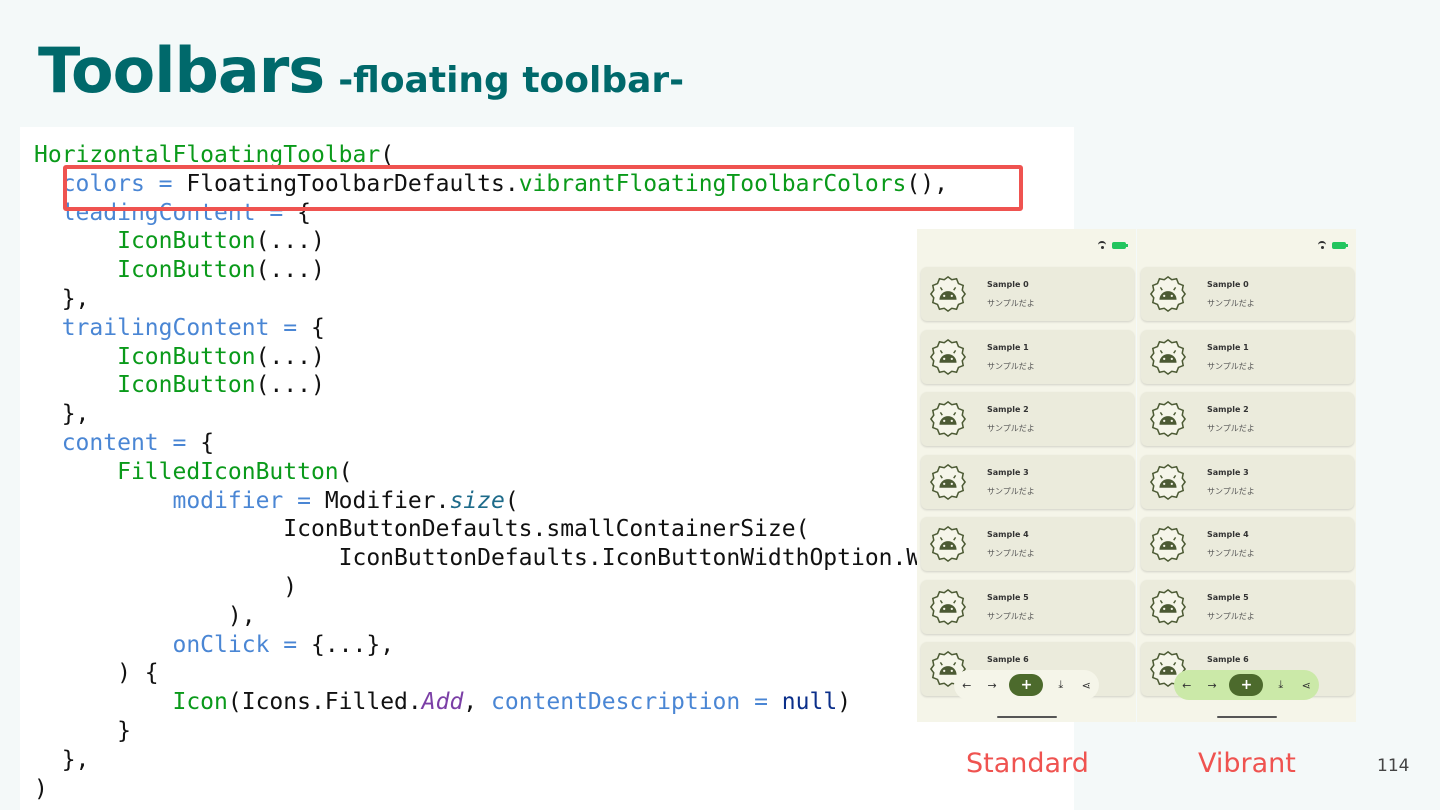 This screenshot has height=810, width=1440. I want to click on list-item-title: Sample 4, so click(1228, 534).